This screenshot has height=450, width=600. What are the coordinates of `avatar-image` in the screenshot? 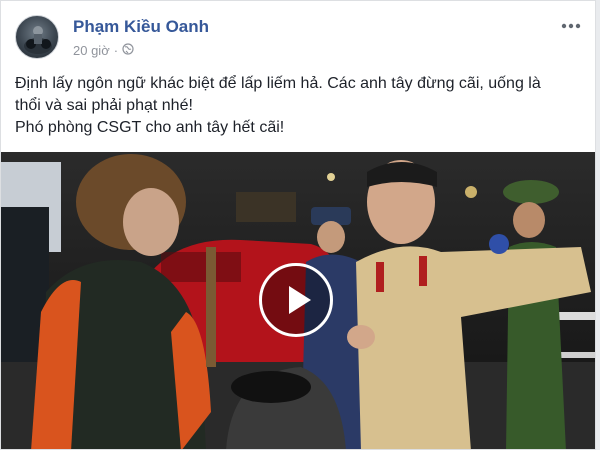 It's located at (38, 40).